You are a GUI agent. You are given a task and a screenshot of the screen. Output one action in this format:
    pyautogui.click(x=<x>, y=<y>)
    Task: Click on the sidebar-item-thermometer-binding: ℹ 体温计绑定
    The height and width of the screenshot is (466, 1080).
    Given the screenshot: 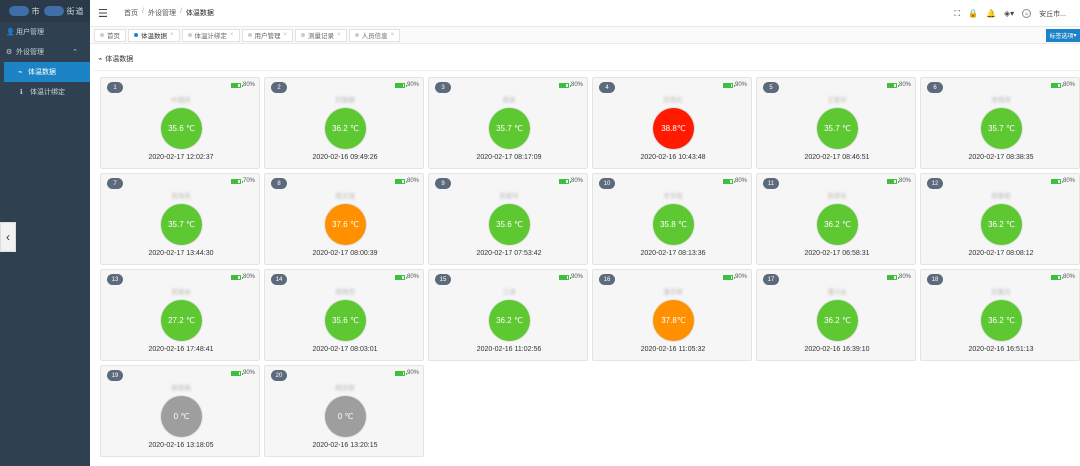 What is the action you would take?
    pyautogui.click(x=45, y=92)
    